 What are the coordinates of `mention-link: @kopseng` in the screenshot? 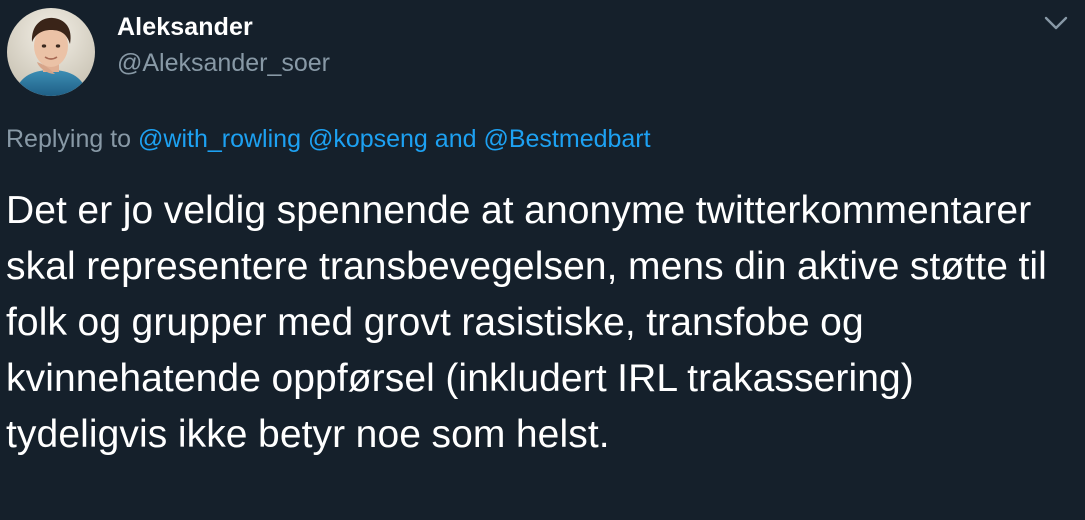 It's located at (368, 139).